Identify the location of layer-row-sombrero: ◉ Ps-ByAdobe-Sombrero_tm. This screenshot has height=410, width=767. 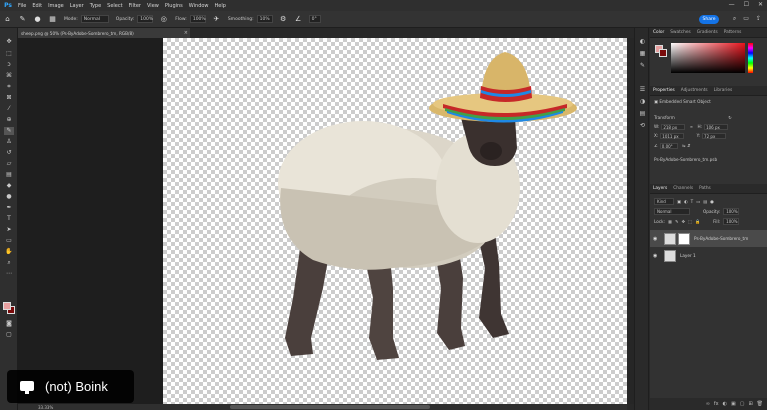
(708, 238).